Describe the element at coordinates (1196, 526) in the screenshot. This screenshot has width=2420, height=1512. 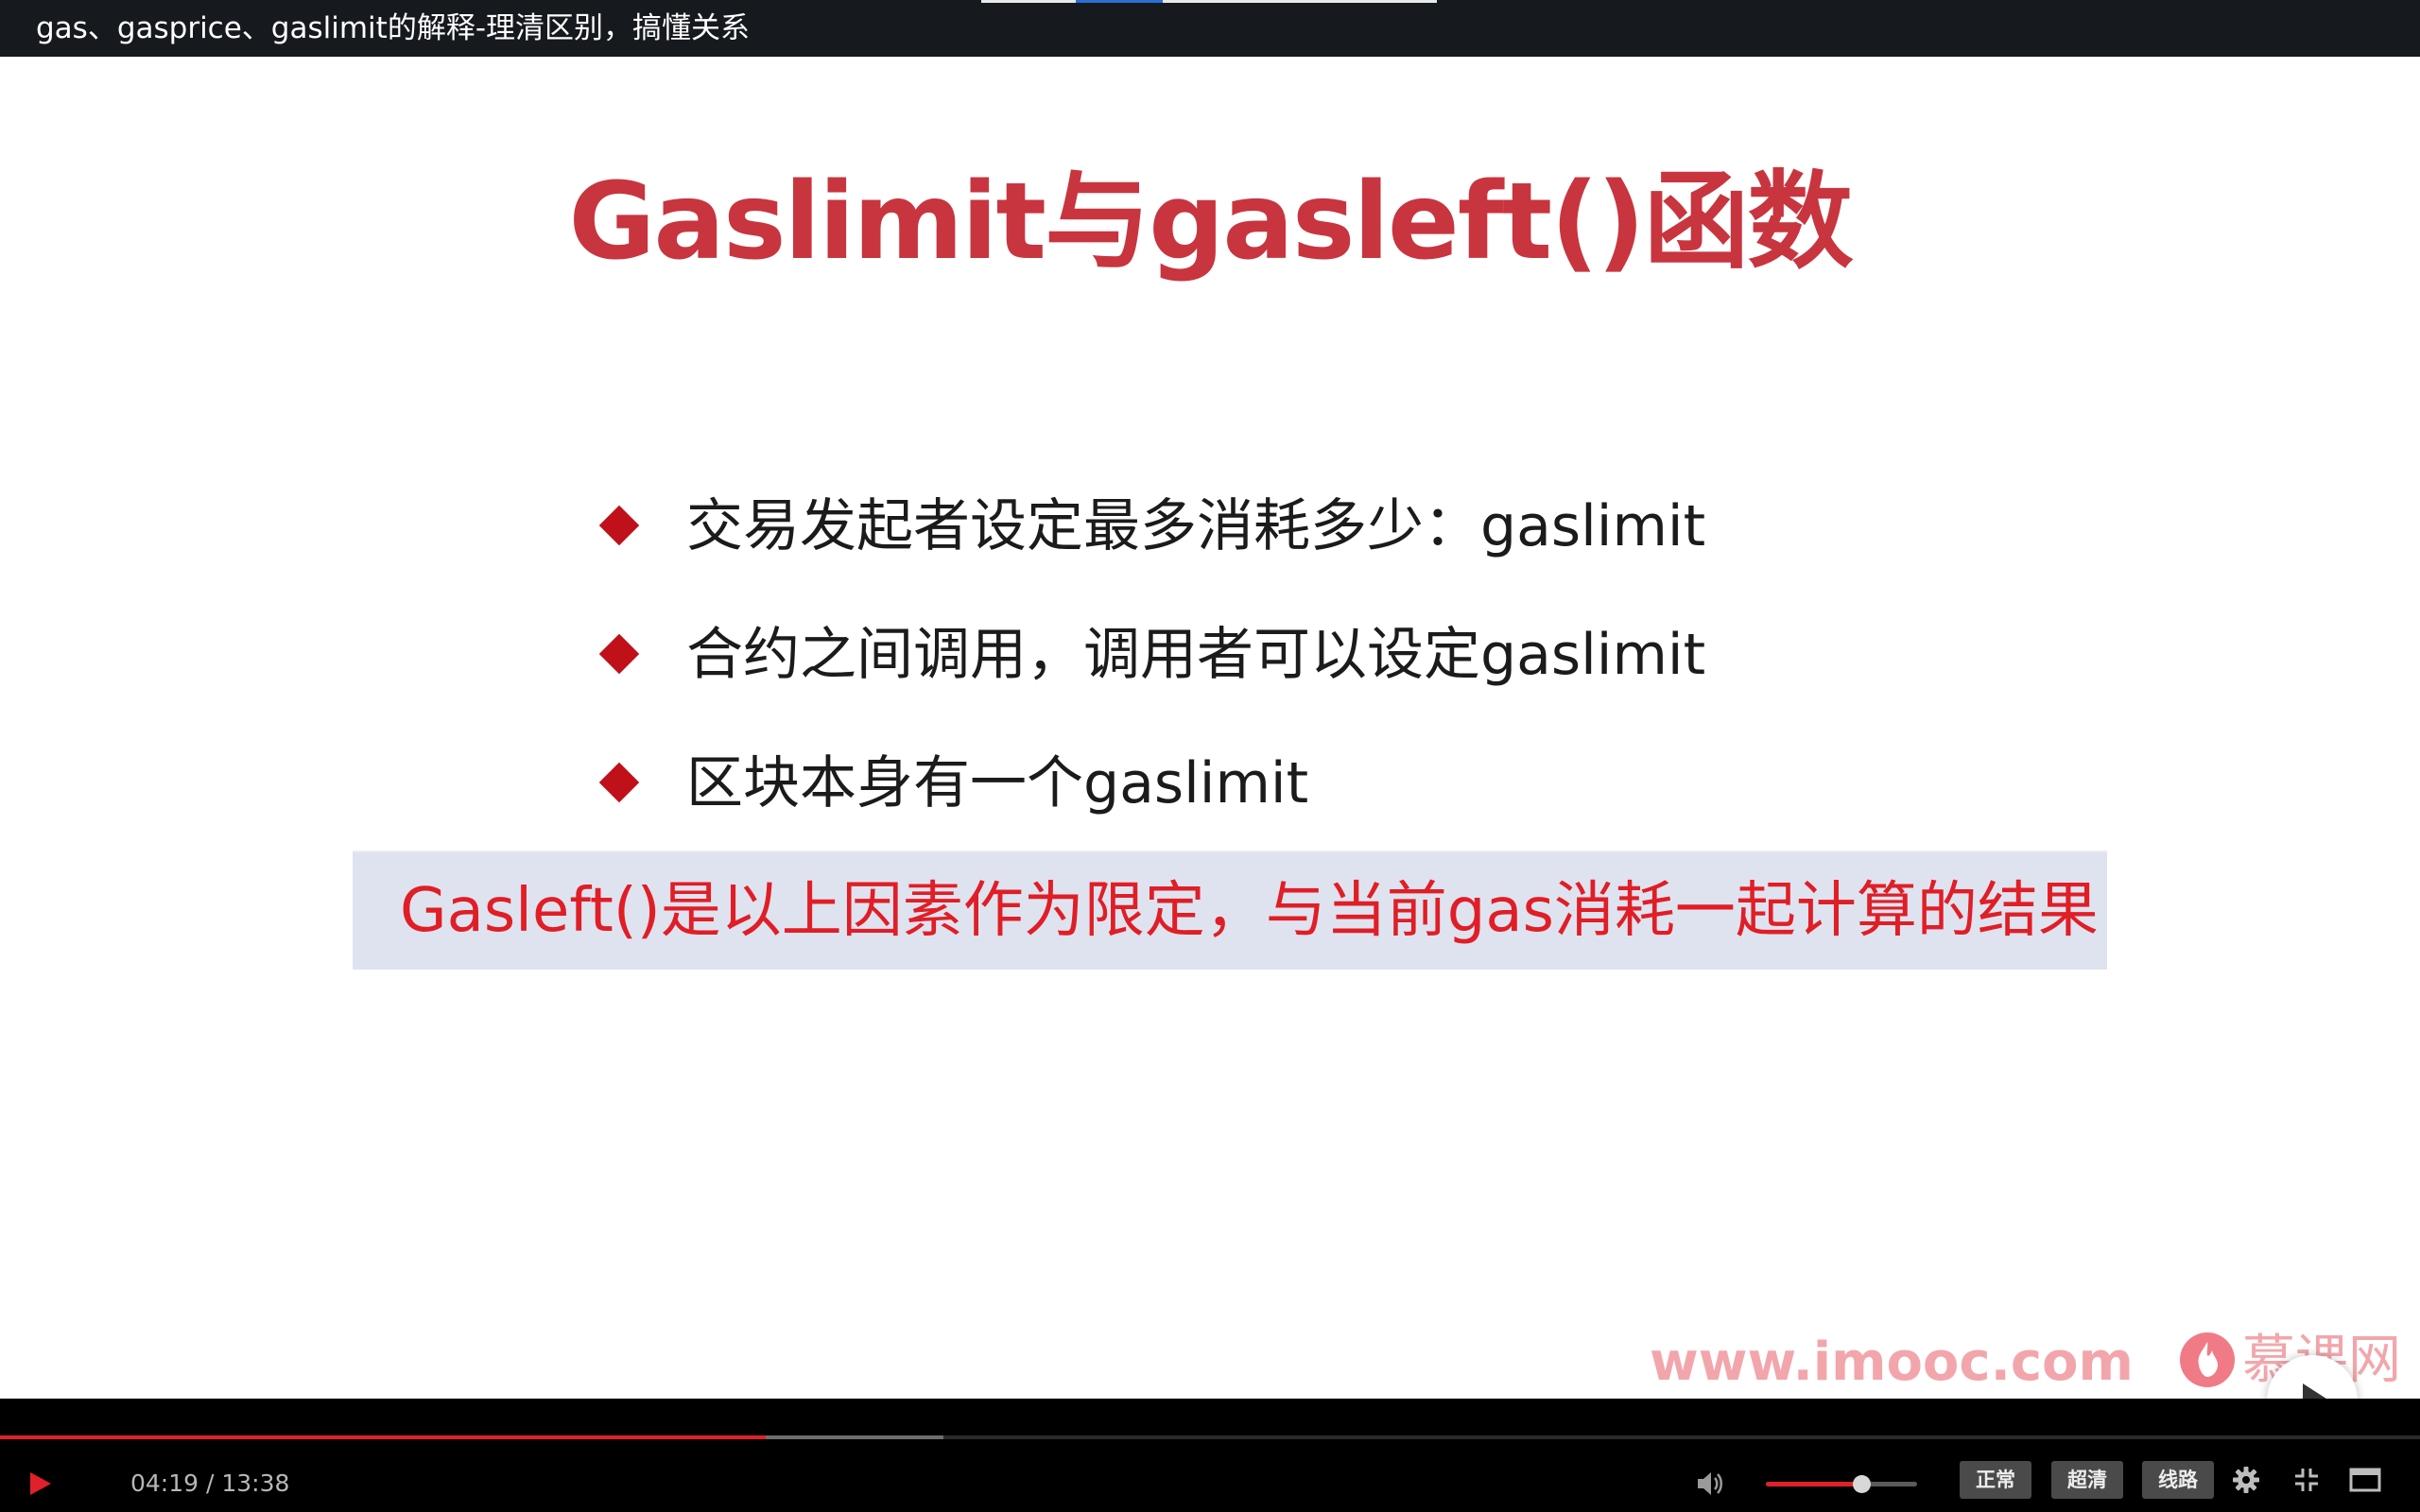
I see `bullet-text: 交易发起者设定最多消耗多少：gaslimit` at that location.